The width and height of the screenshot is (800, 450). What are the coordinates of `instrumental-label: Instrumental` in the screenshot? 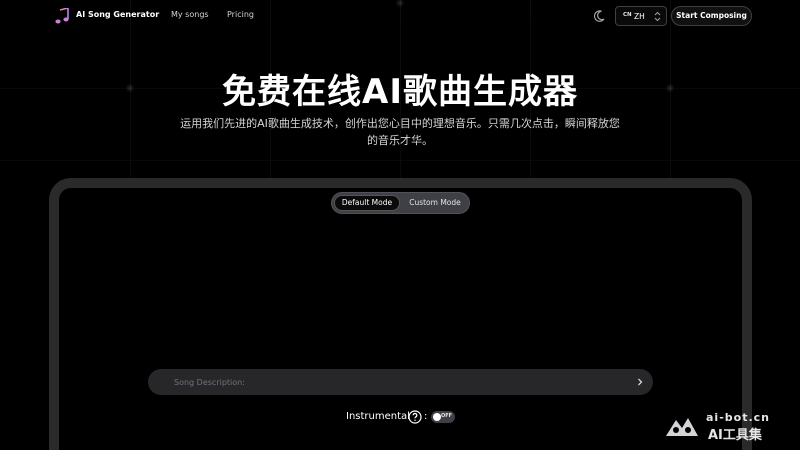 It's located at (378, 416).